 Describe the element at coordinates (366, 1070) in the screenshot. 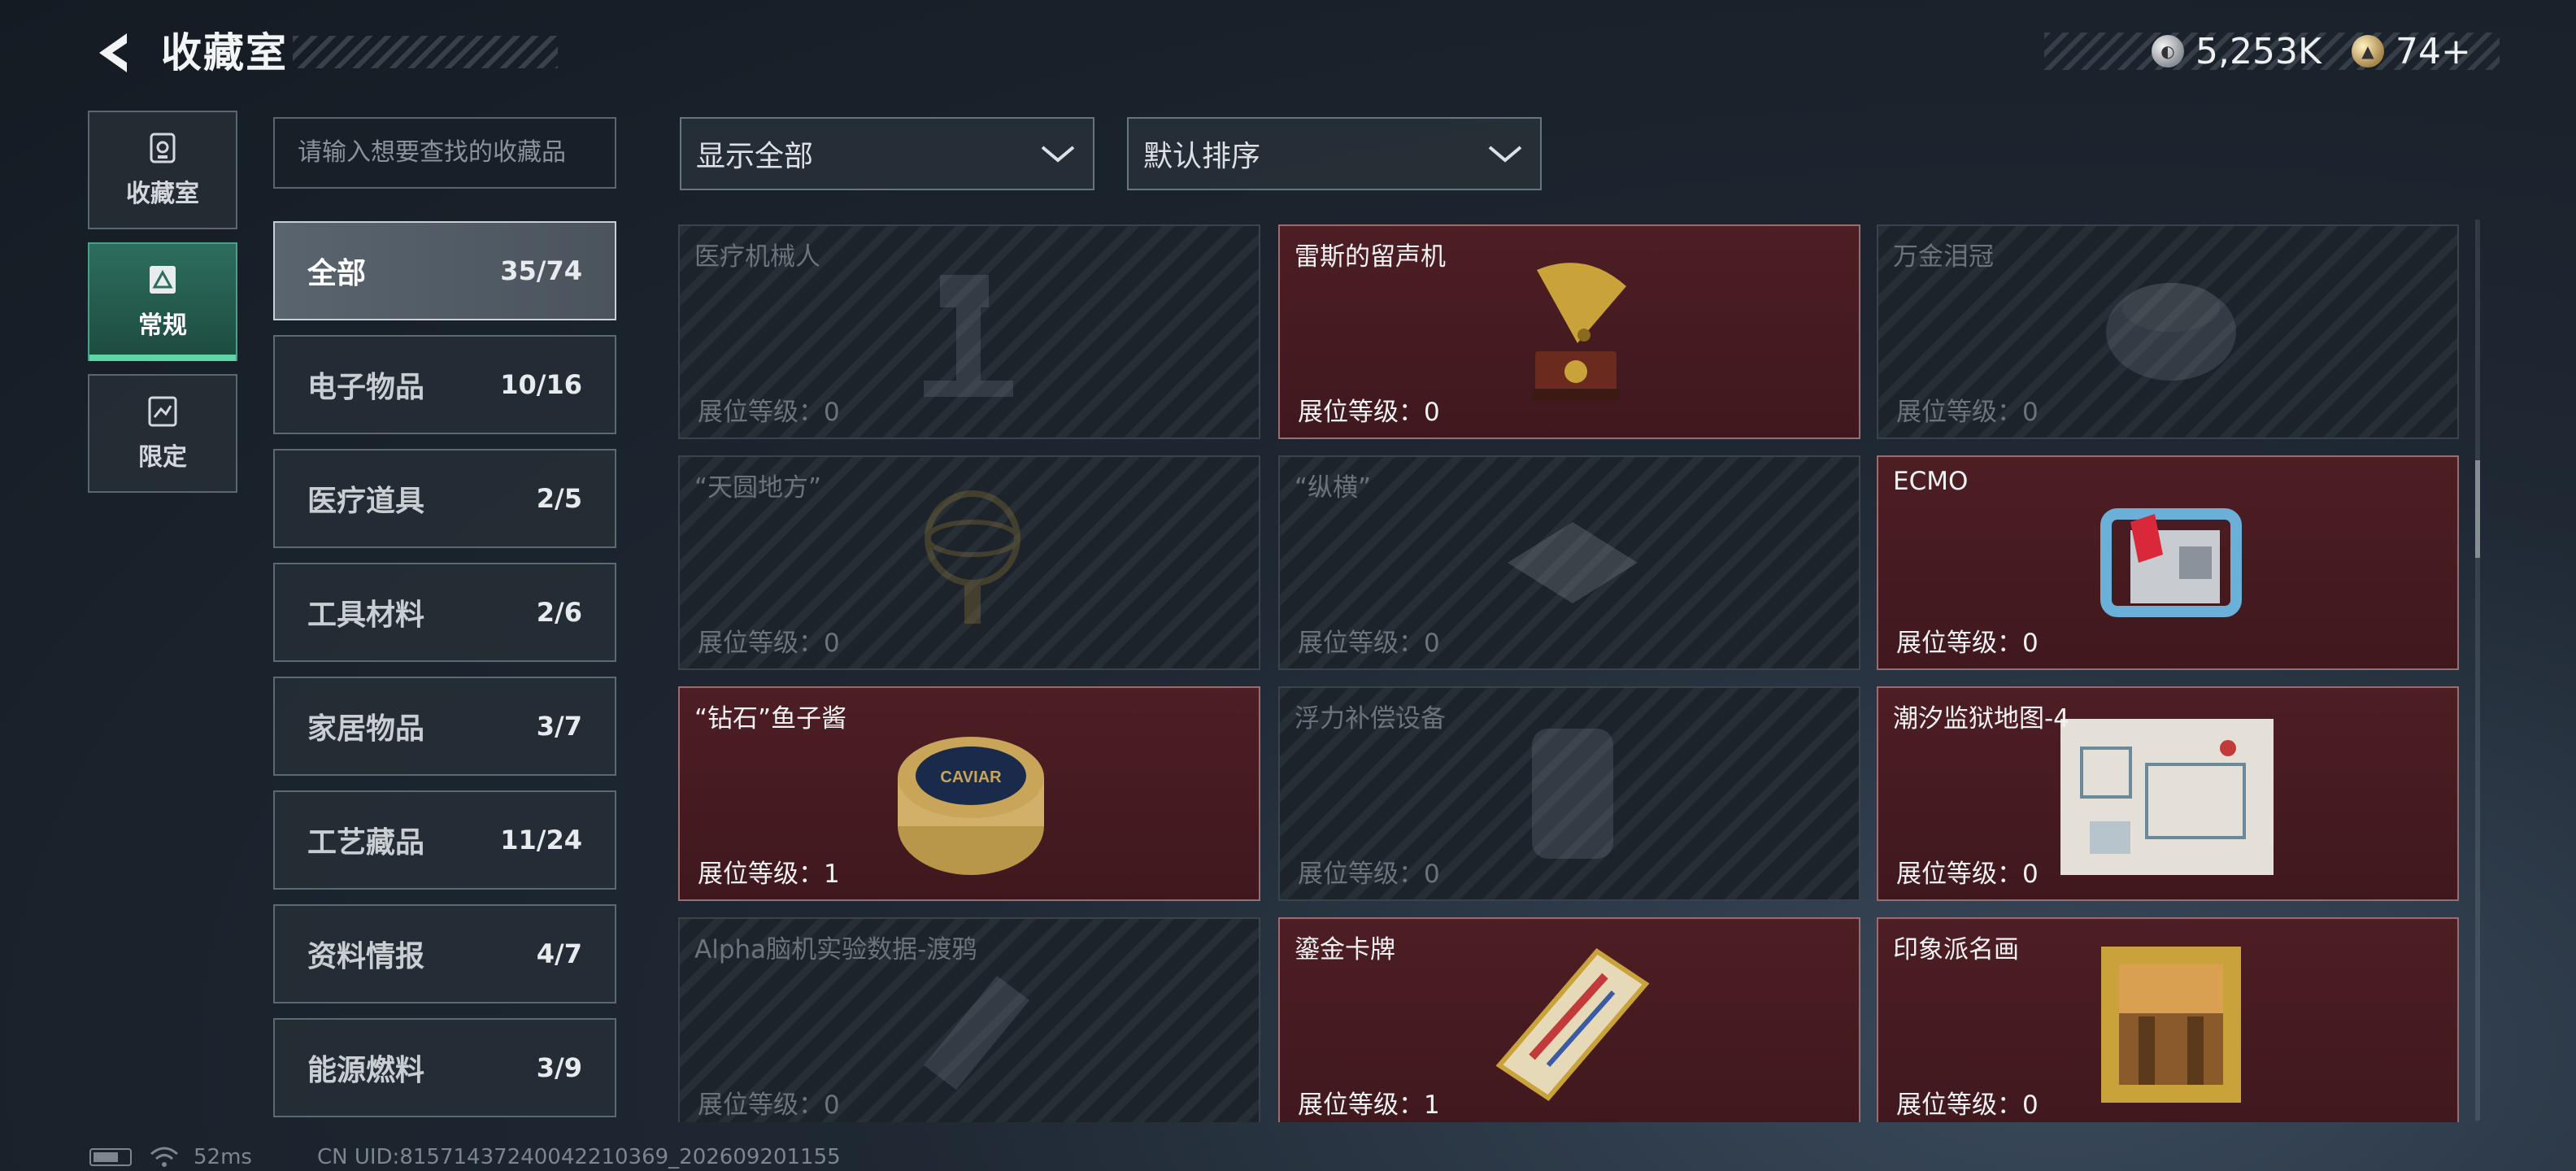

I see `category-label: 能源燃料` at that location.